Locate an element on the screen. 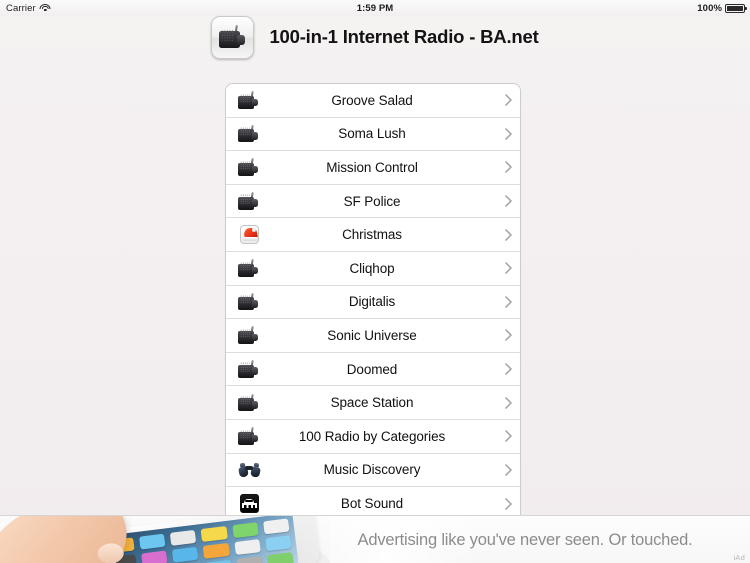 The width and height of the screenshot is (750, 563). list-item-label: Music Discovery is located at coordinates (372, 470).